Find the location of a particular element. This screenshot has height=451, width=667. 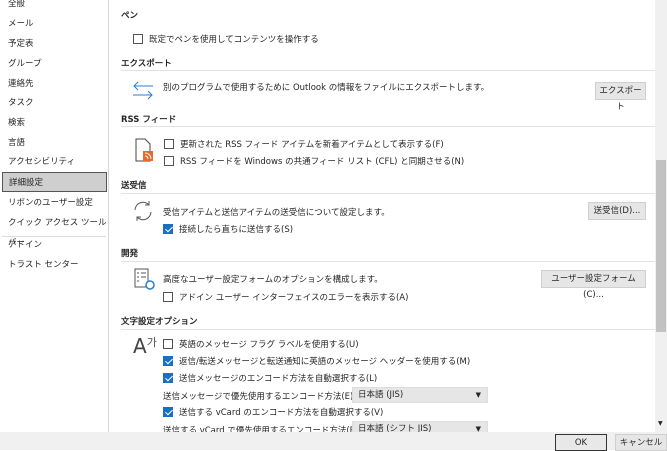

section-heading-international: 文字設定オプション is located at coordinates (159, 322).